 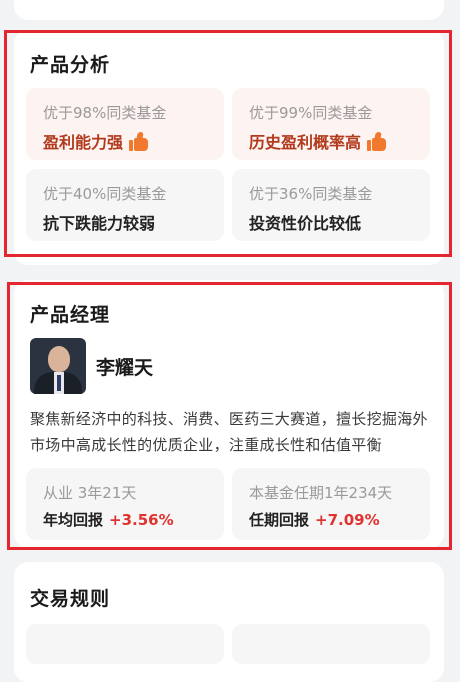 I want to click on manager-avatar, so click(x=58, y=366).